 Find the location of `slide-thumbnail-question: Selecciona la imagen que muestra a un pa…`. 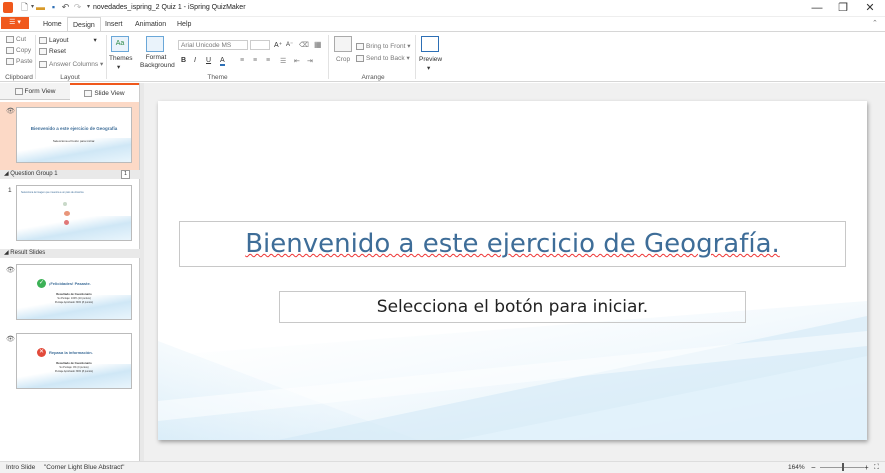

slide-thumbnail-question: Selecciona la imagen que muestra a un pa… is located at coordinates (74, 213).